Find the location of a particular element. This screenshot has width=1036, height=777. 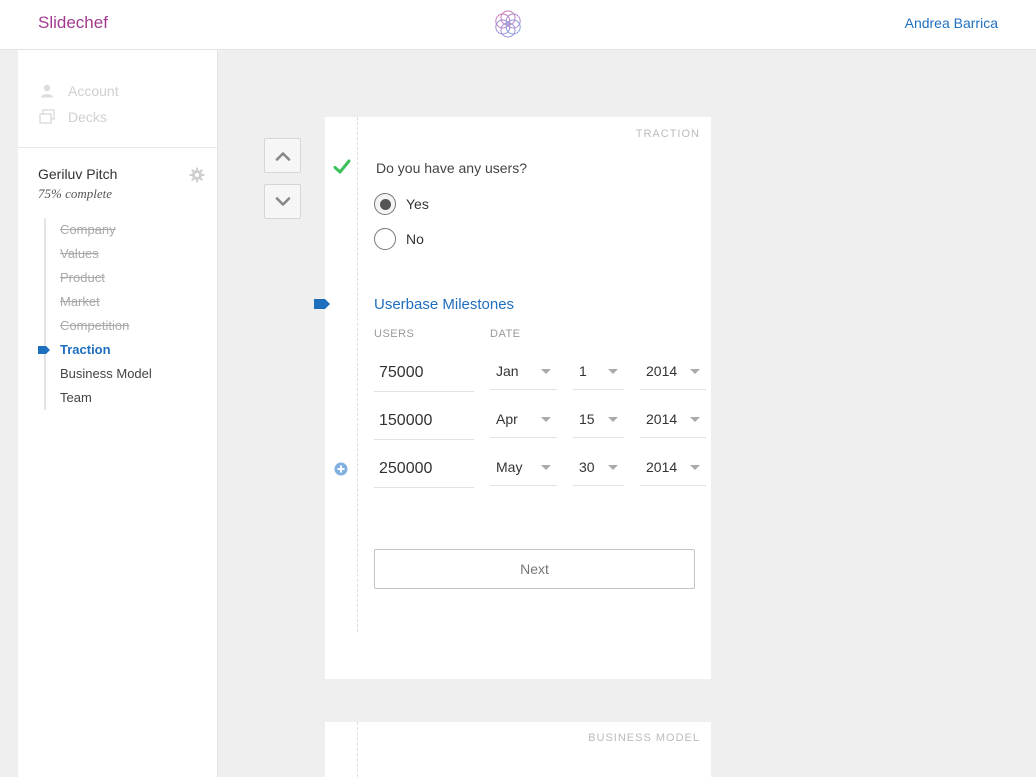

chevron-up-icon is located at coordinates (282, 156).